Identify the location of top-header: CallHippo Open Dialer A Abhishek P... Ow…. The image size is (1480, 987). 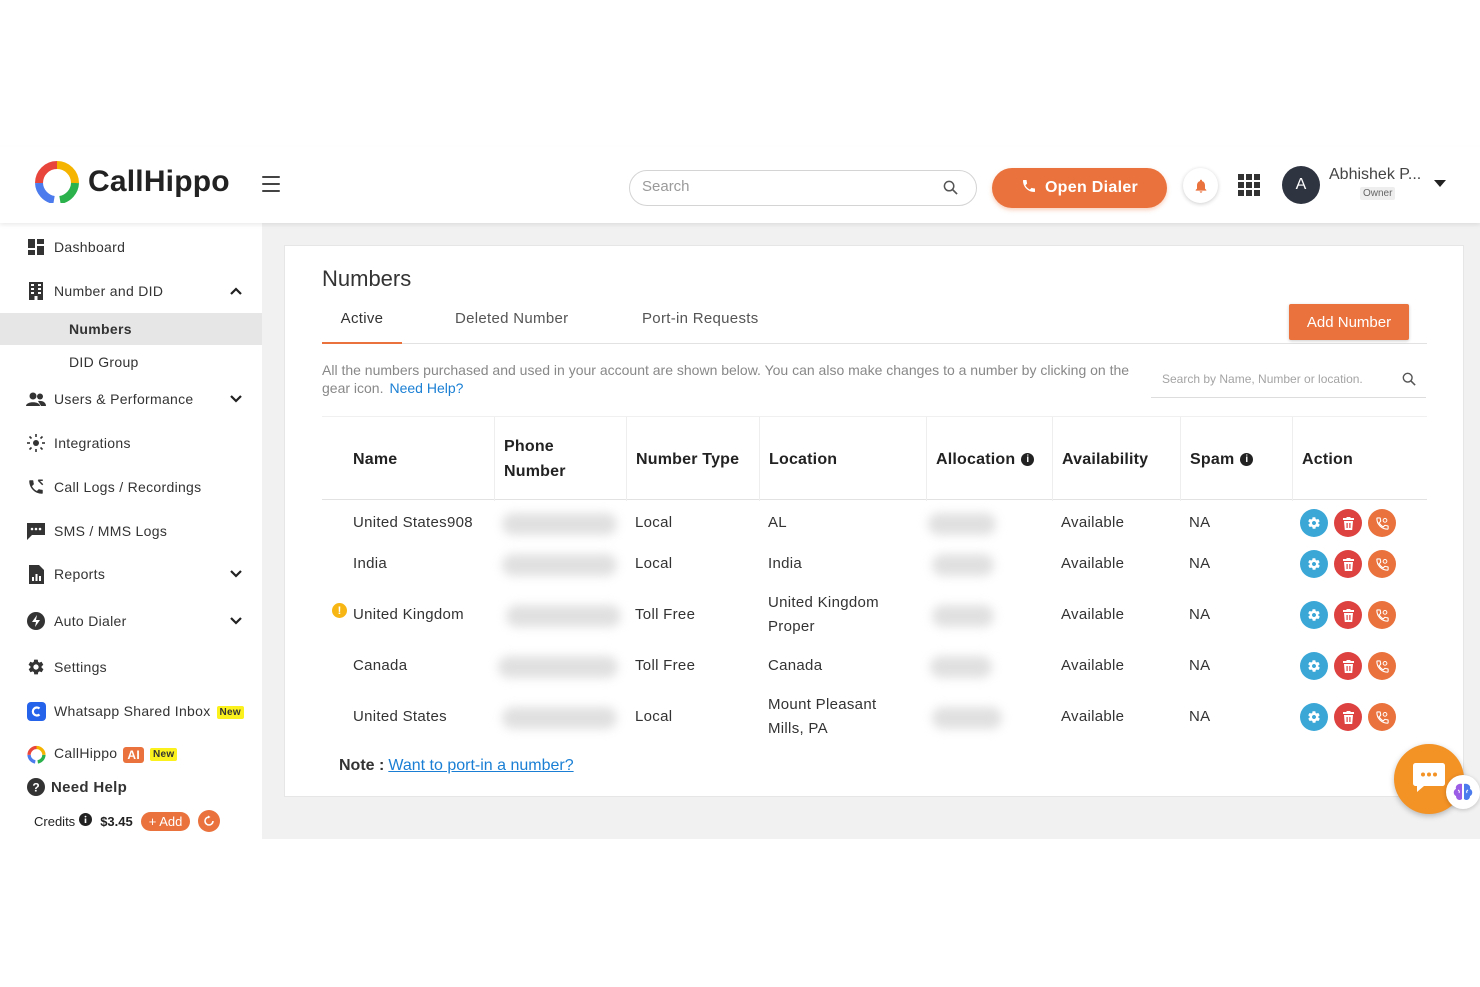
(740, 185).